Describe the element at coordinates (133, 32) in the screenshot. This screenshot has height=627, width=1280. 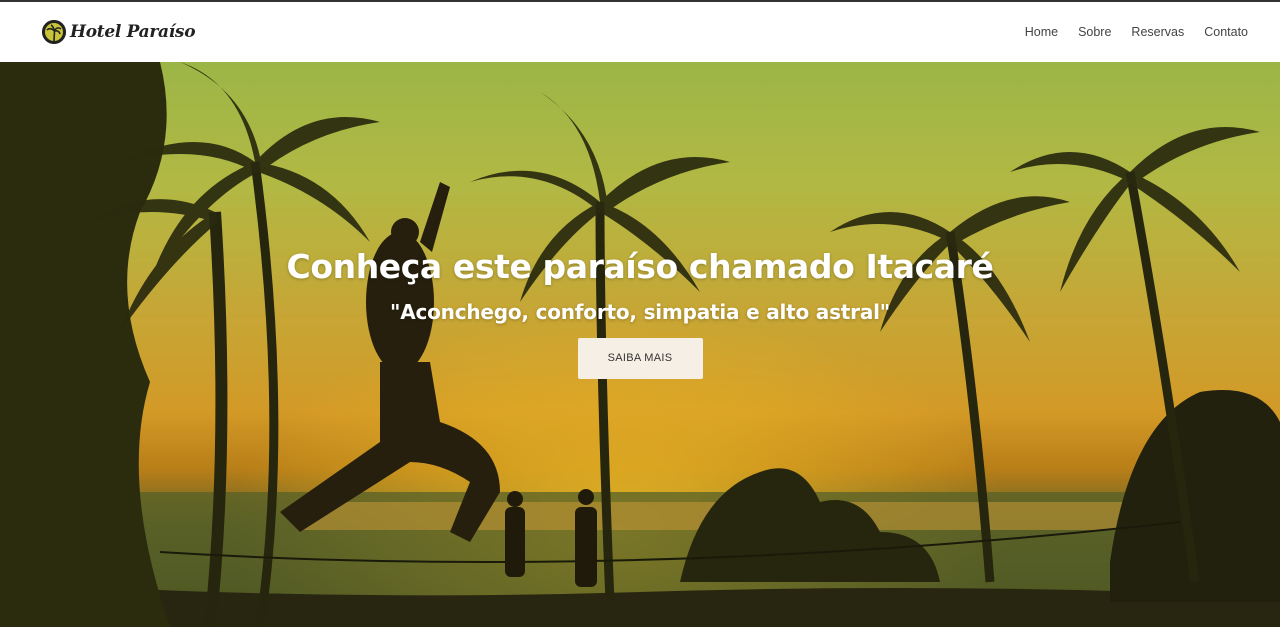
I see `brand-name: Hotel Paraíso` at that location.